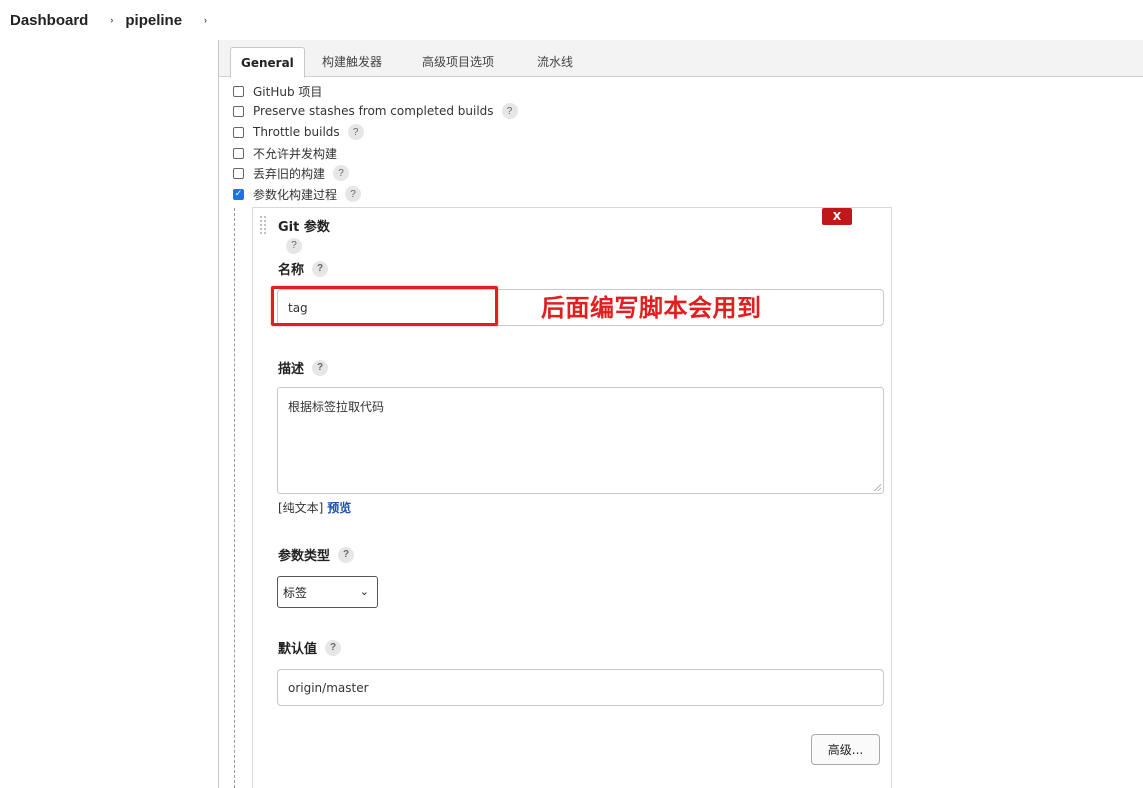 This screenshot has height=788, width=1143. Describe the element at coordinates (384, 306) in the screenshot. I see `annotation-highlight-box` at that location.